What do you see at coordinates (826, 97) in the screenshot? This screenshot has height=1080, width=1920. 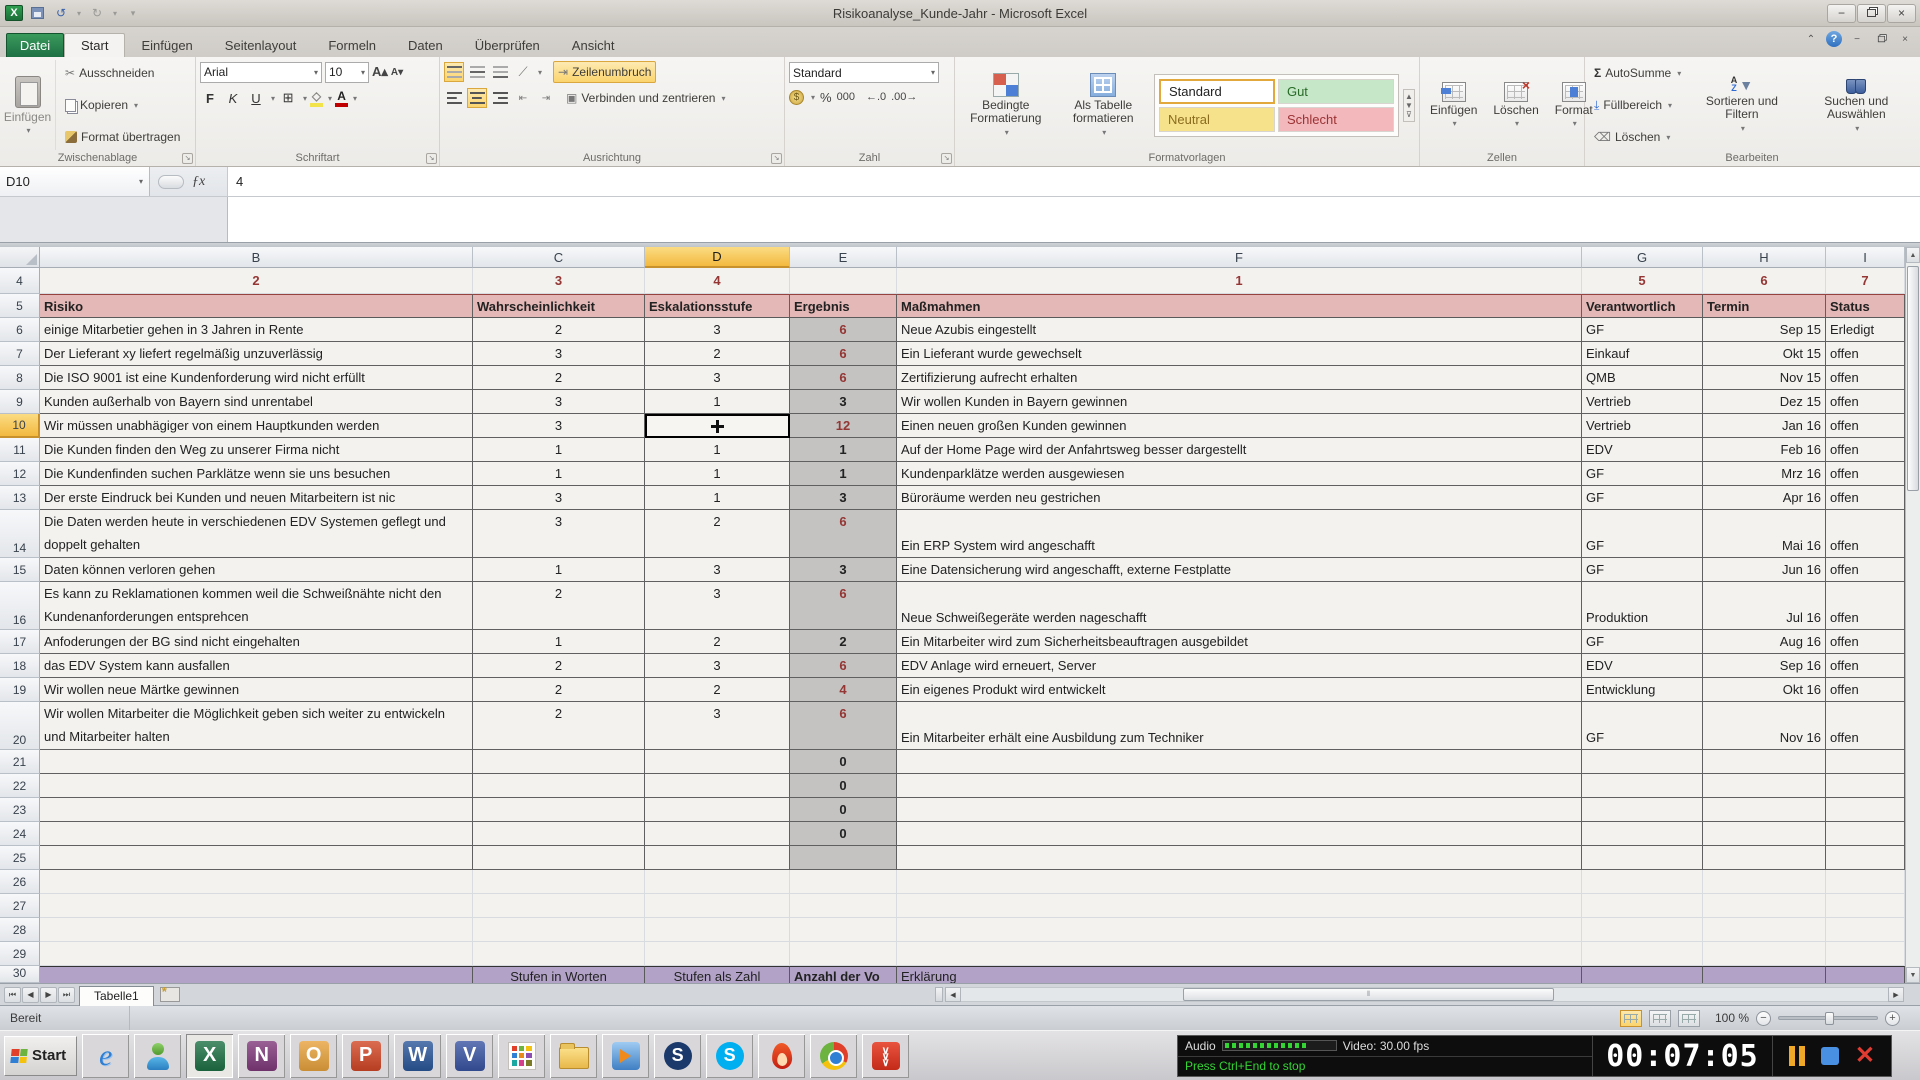 I see `percent-style-icon: %` at bounding box center [826, 97].